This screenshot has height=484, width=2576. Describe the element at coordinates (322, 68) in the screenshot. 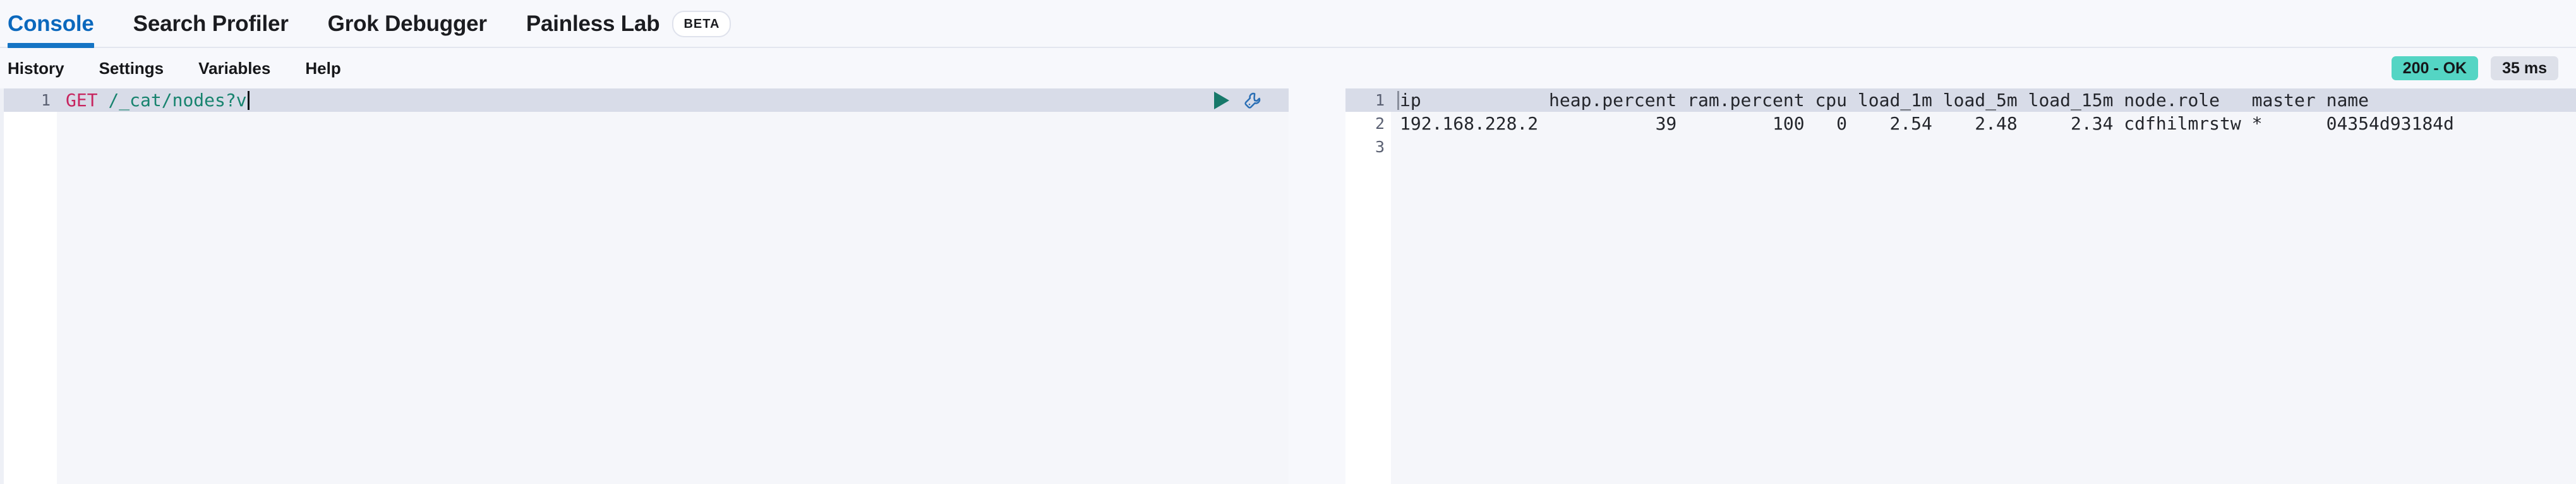

I see `toolbar-item-help: Help` at that location.